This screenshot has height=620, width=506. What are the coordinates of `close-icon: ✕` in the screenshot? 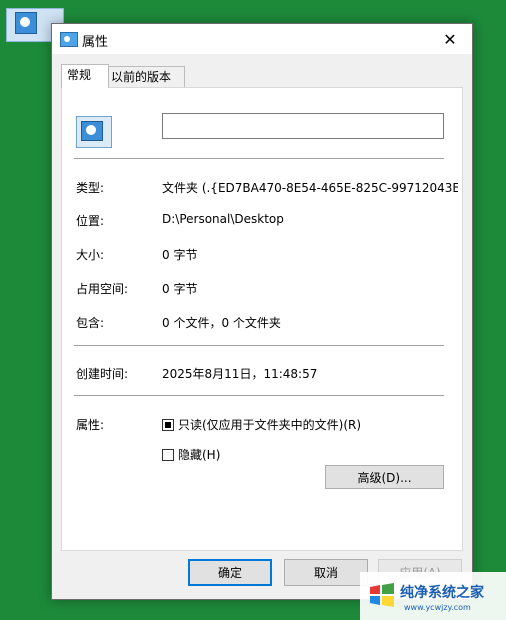 It's located at (450, 39).